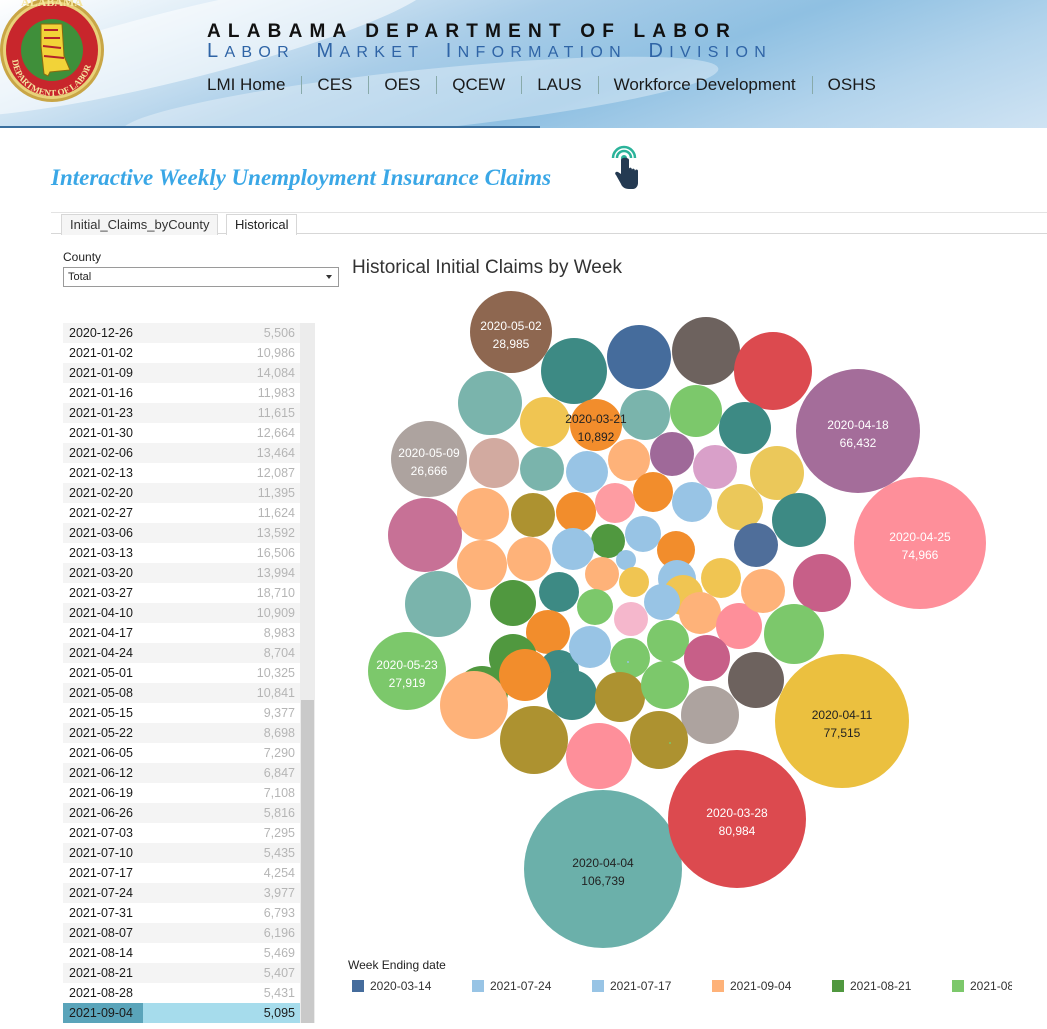 The height and width of the screenshot is (1029, 1047). What do you see at coordinates (54, 58) in the screenshot?
I see `department-seal-logo: ALABAMA DEPARTMENT OF LABOR` at bounding box center [54, 58].